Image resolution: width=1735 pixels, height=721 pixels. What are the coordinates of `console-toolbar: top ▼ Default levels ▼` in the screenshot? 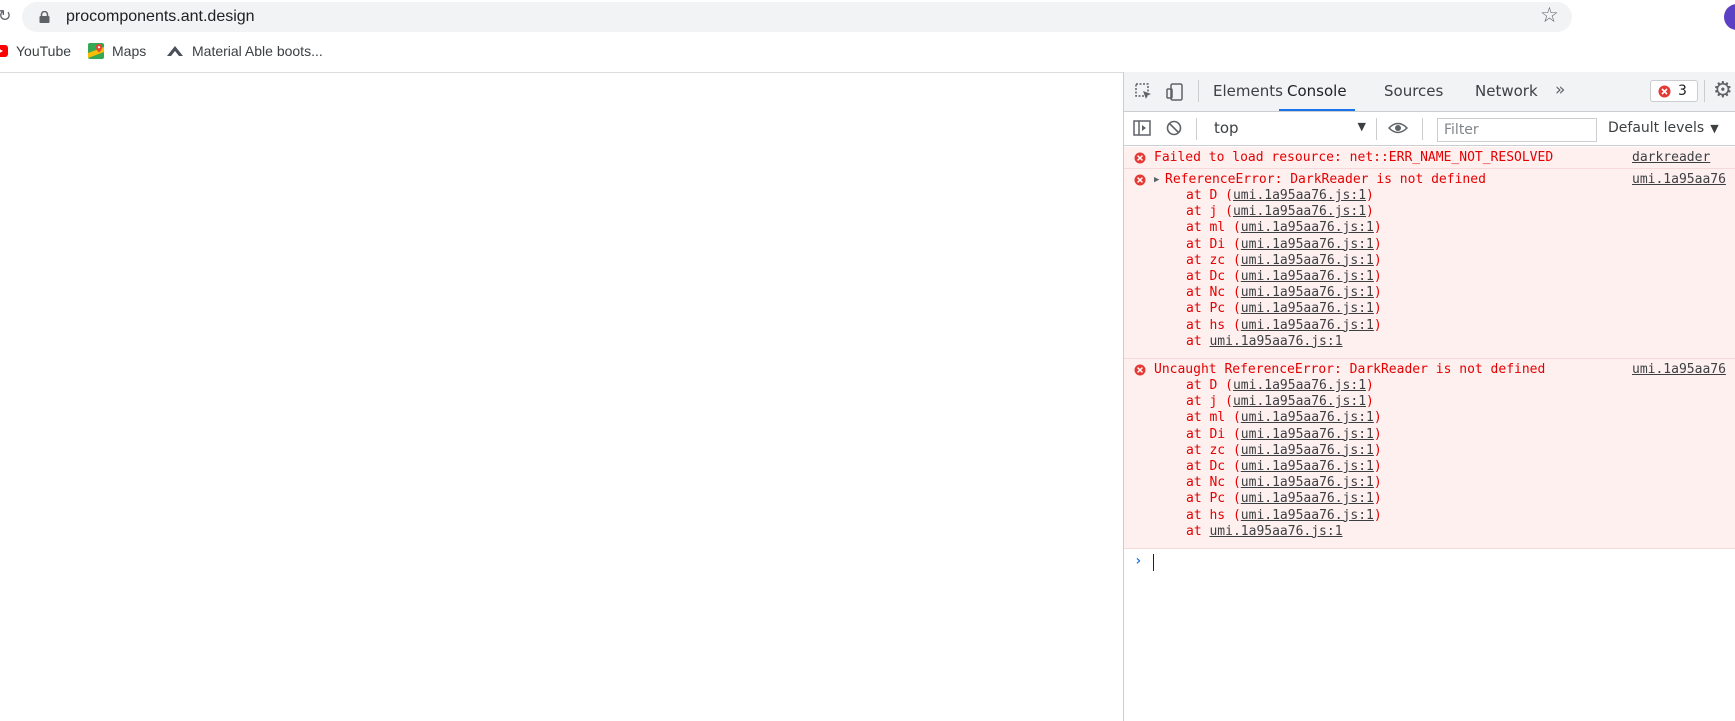 It's located at (1429, 129).